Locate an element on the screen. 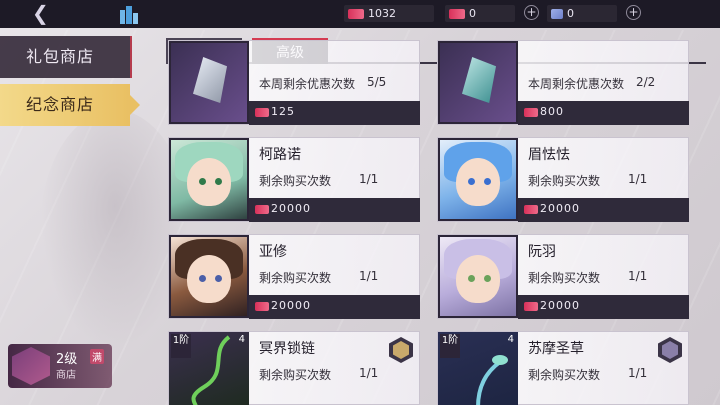 The height and width of the screenshot is (405, 720). shop-item-card: 本周剩余优惠次数 2/2 800 is located at coordinates (563, 82).